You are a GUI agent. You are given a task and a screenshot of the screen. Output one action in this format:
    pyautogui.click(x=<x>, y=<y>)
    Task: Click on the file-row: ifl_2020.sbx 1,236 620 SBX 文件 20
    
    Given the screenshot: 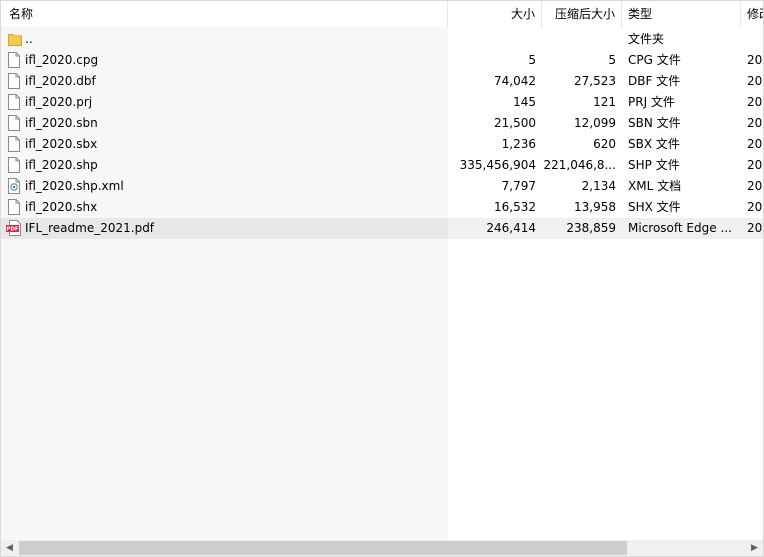 What is the action you would take?
    pyautogui.click(x=382, y=144)
    